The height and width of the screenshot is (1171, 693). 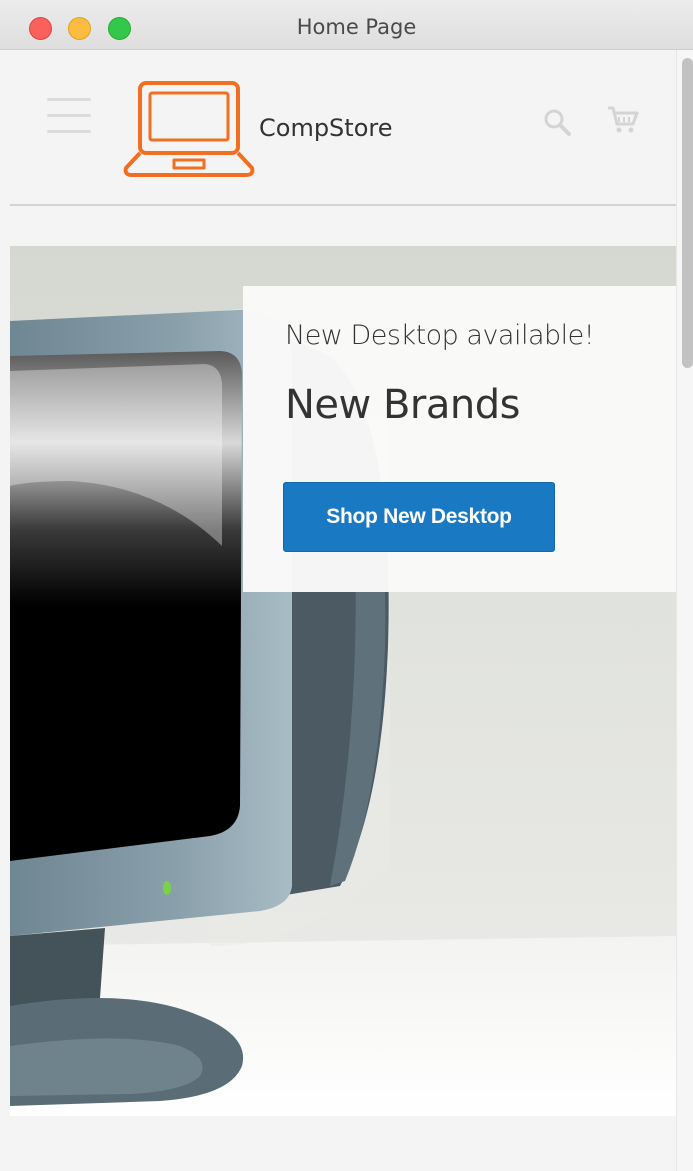 I want to click on cart-icon, so click(x=623, y=120).